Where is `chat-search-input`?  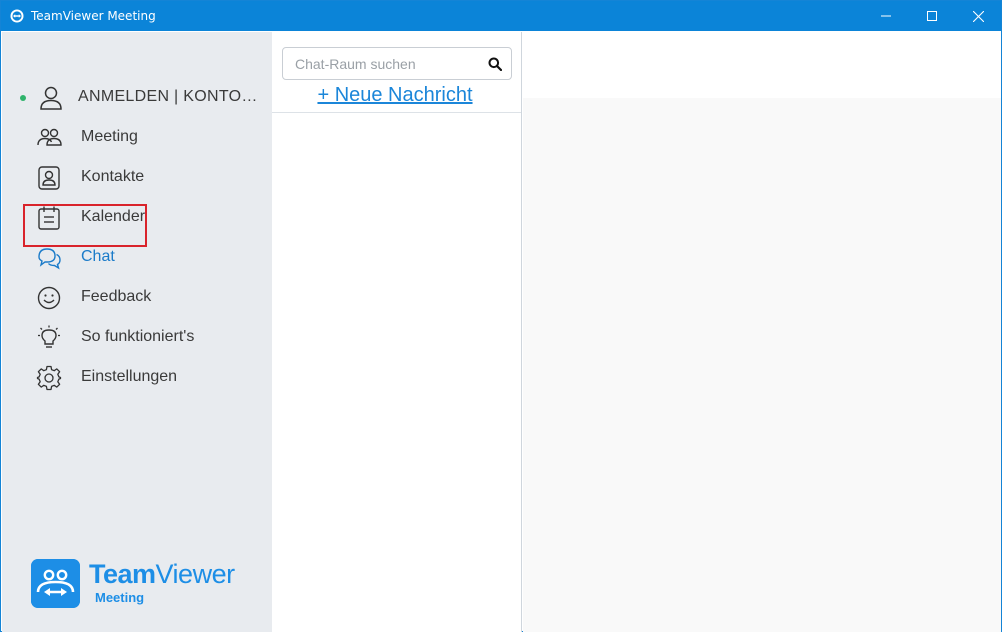
chat-search-input is located at coordinates (390, 64).